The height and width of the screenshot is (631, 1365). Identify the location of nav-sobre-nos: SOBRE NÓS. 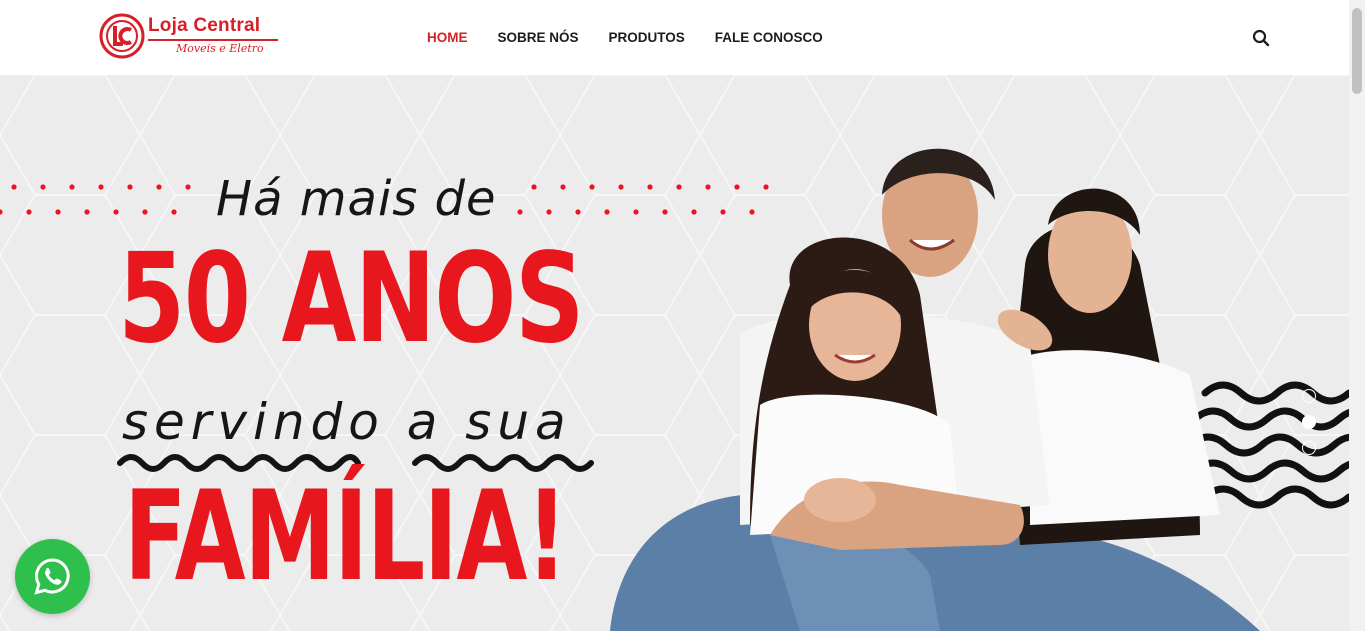
(538, 37).